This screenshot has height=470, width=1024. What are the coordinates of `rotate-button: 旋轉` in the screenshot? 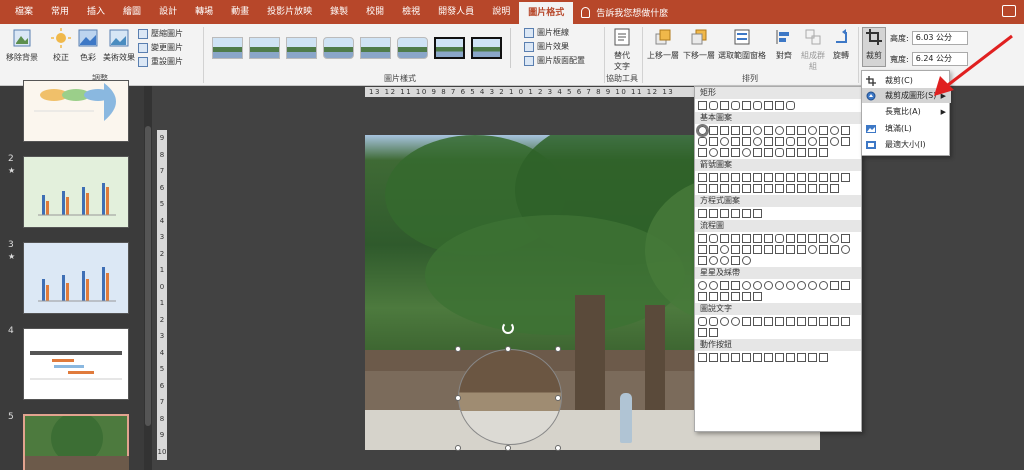 It's located at (841, 44).